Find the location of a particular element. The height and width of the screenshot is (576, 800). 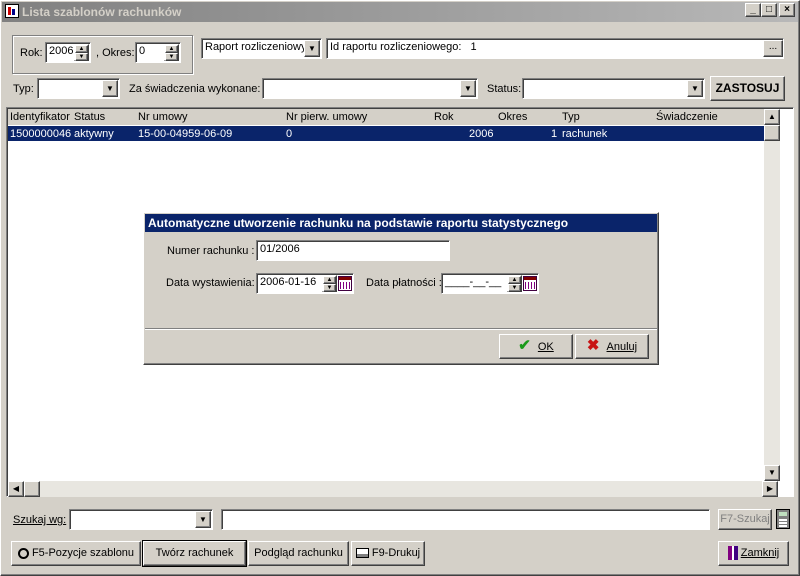

raport-type-select: Raport rozliczeniowy ▼ is located at coordinates (261, 48).